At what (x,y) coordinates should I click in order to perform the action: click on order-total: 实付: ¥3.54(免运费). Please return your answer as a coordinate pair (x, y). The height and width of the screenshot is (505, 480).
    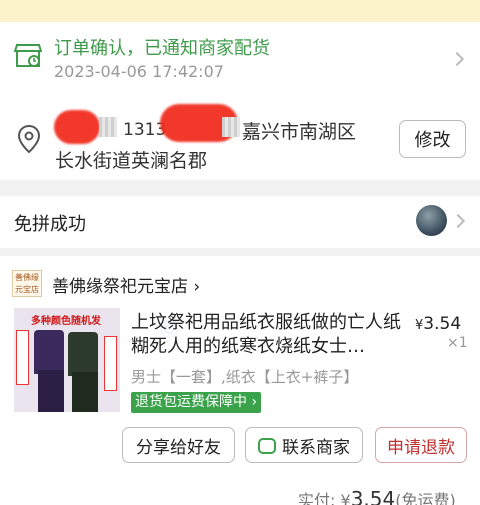
    Looking at the image, I should click on (377, 496).